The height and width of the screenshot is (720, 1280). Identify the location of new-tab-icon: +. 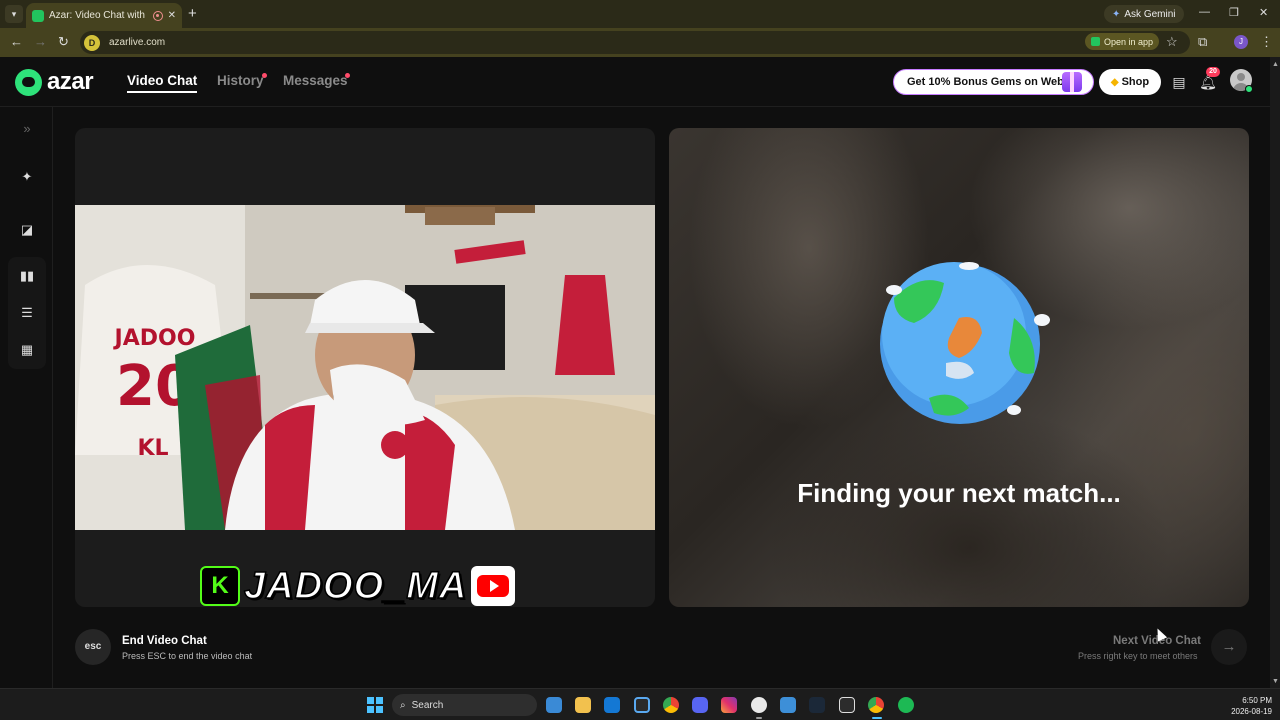
(192, 13).